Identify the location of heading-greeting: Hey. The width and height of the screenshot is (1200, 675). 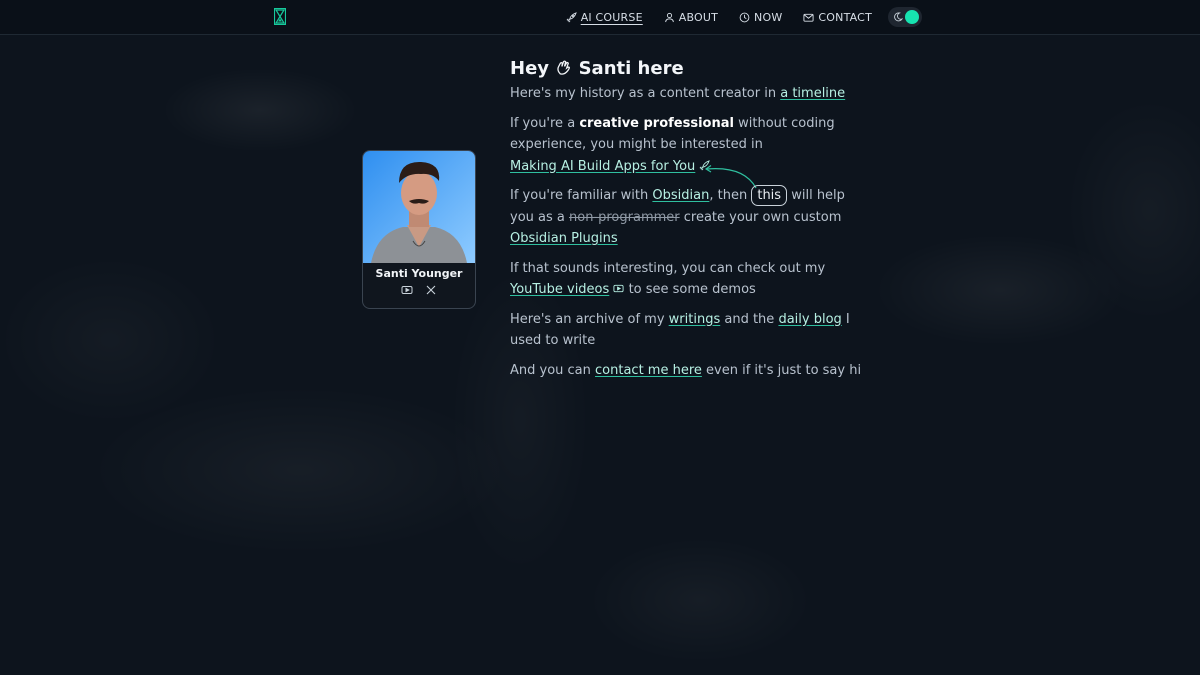
(530, 68).